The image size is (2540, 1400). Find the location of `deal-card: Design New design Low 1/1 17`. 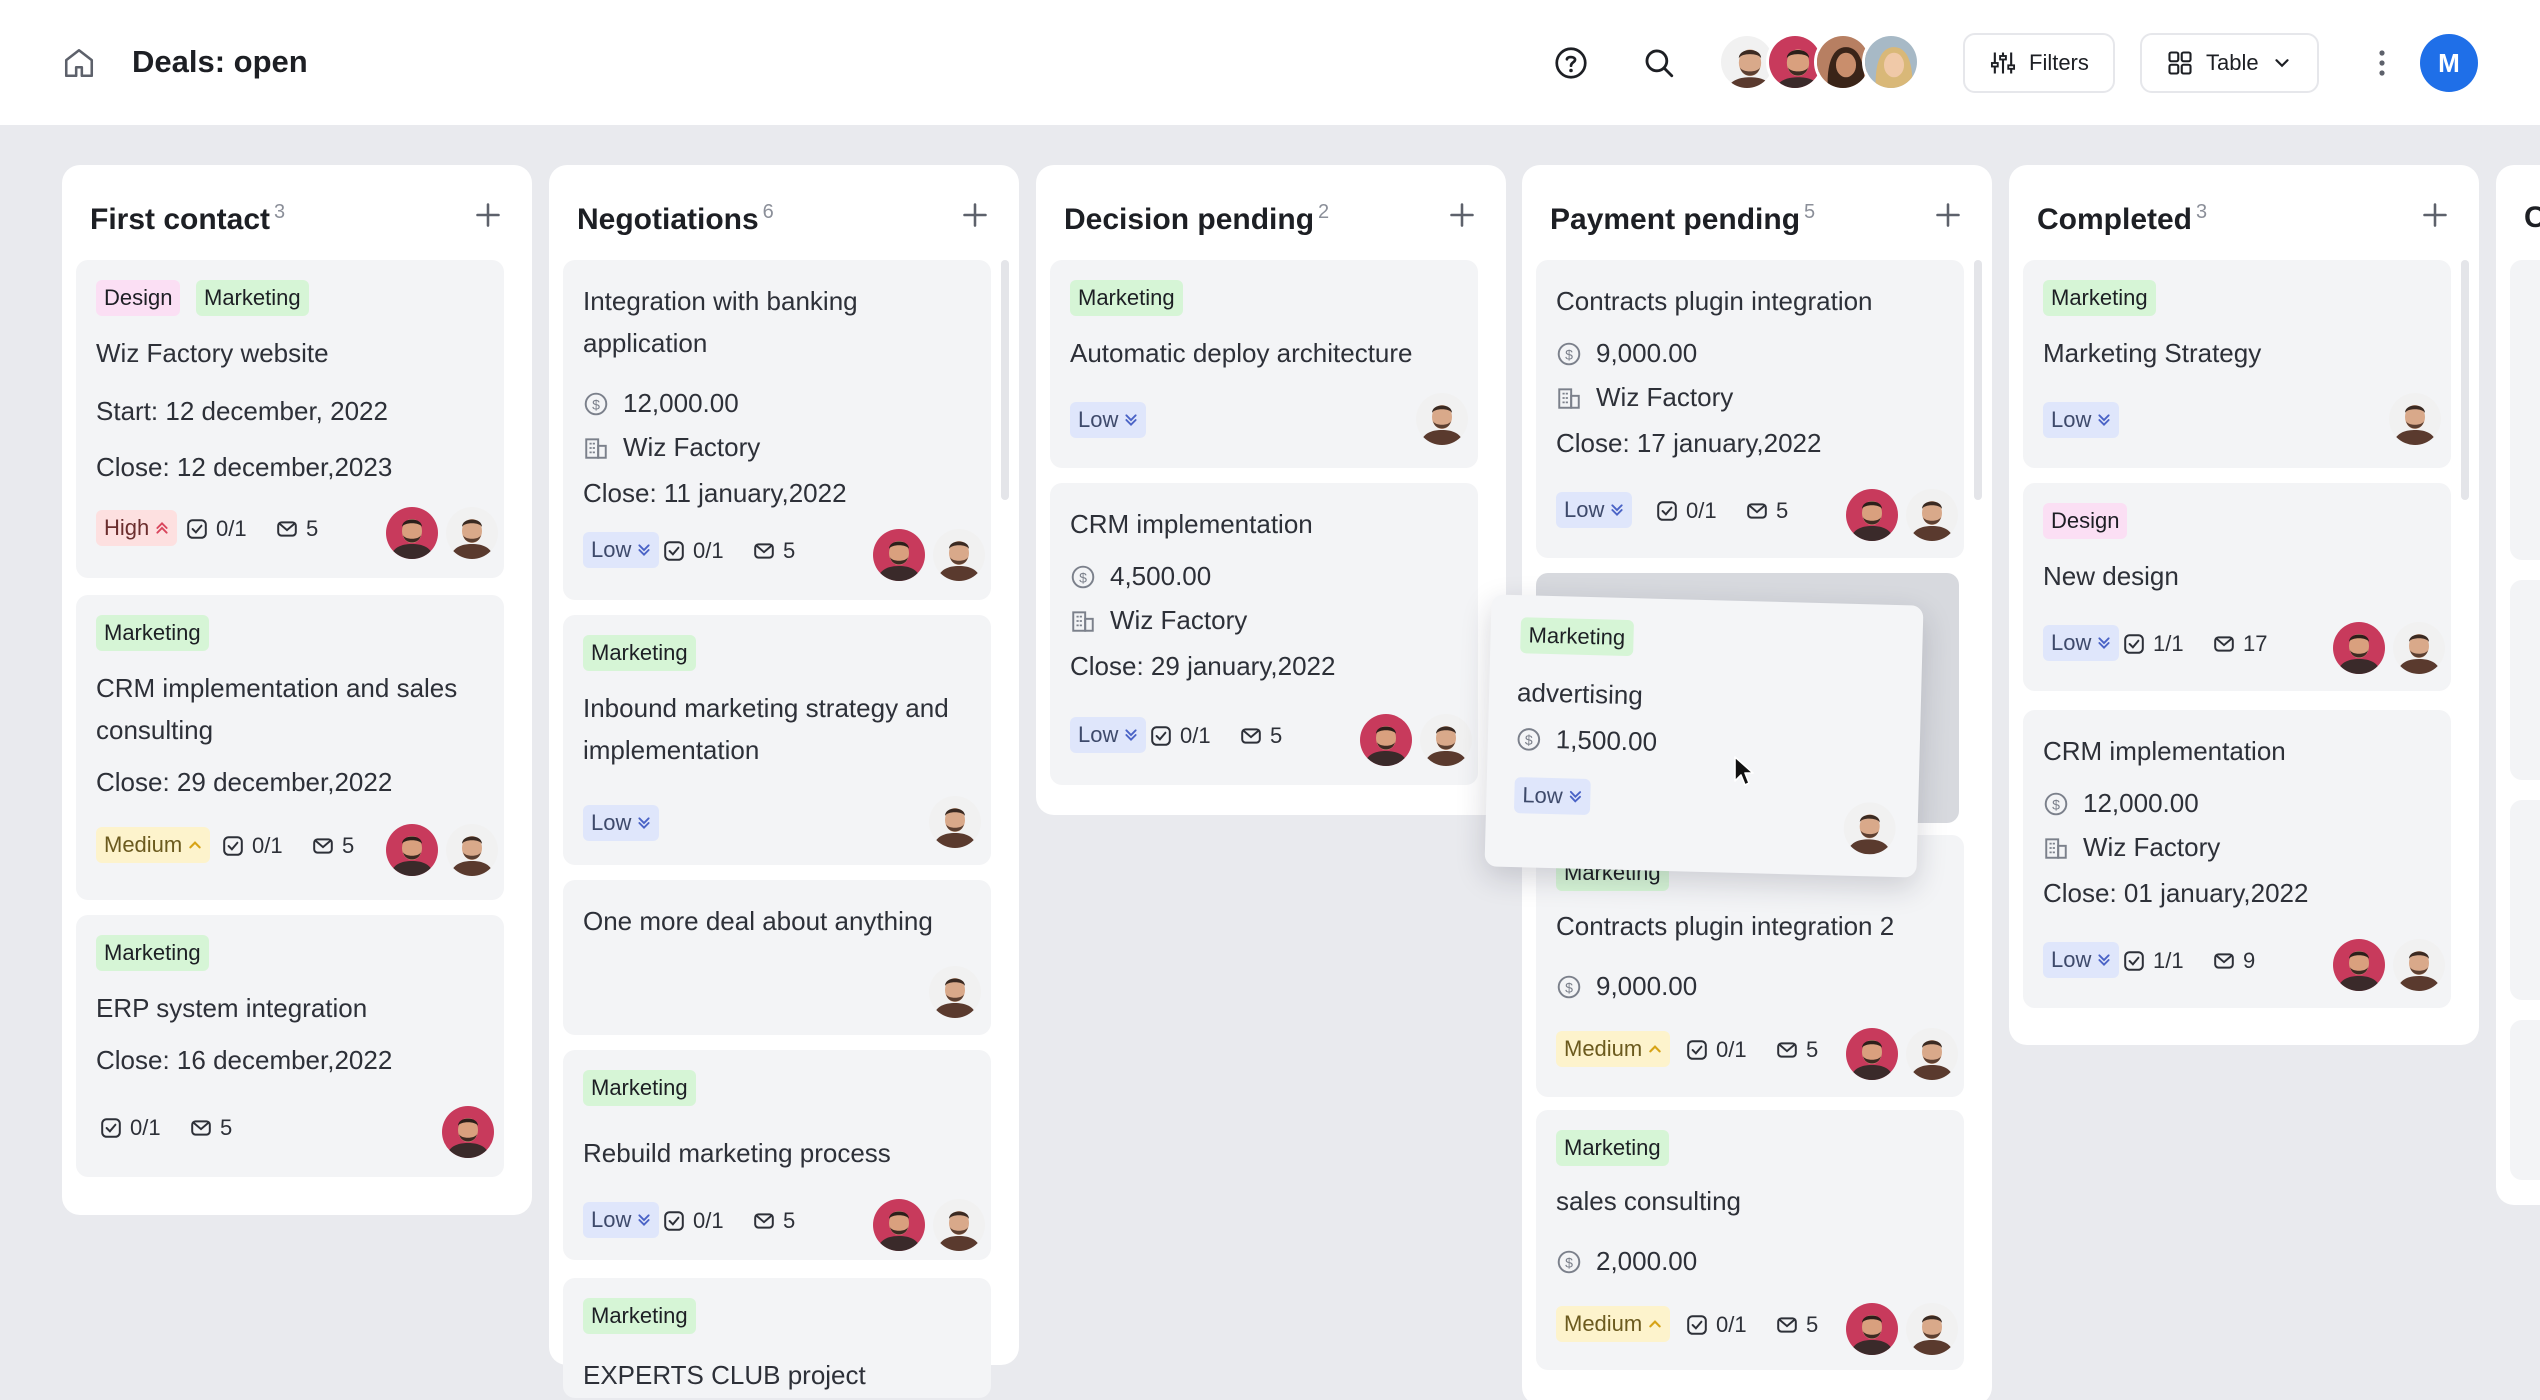

deal-card: Design New design Low 1/1 17 is located at coordinates (2237, 587).